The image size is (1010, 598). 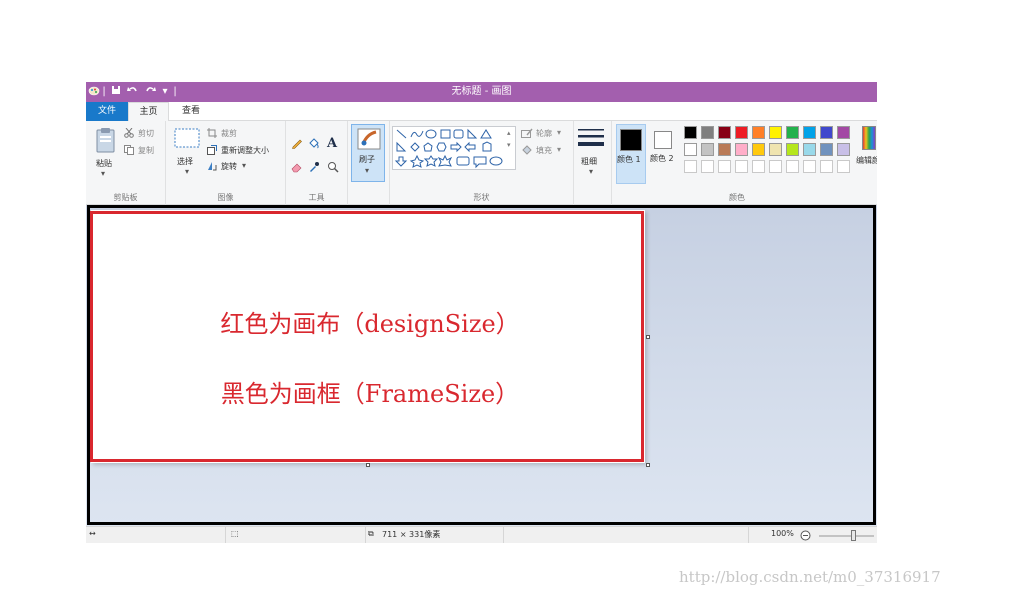 I want to click on title-bar: | ▾ | 无标题 - 画图, so click(x=481, y=92).